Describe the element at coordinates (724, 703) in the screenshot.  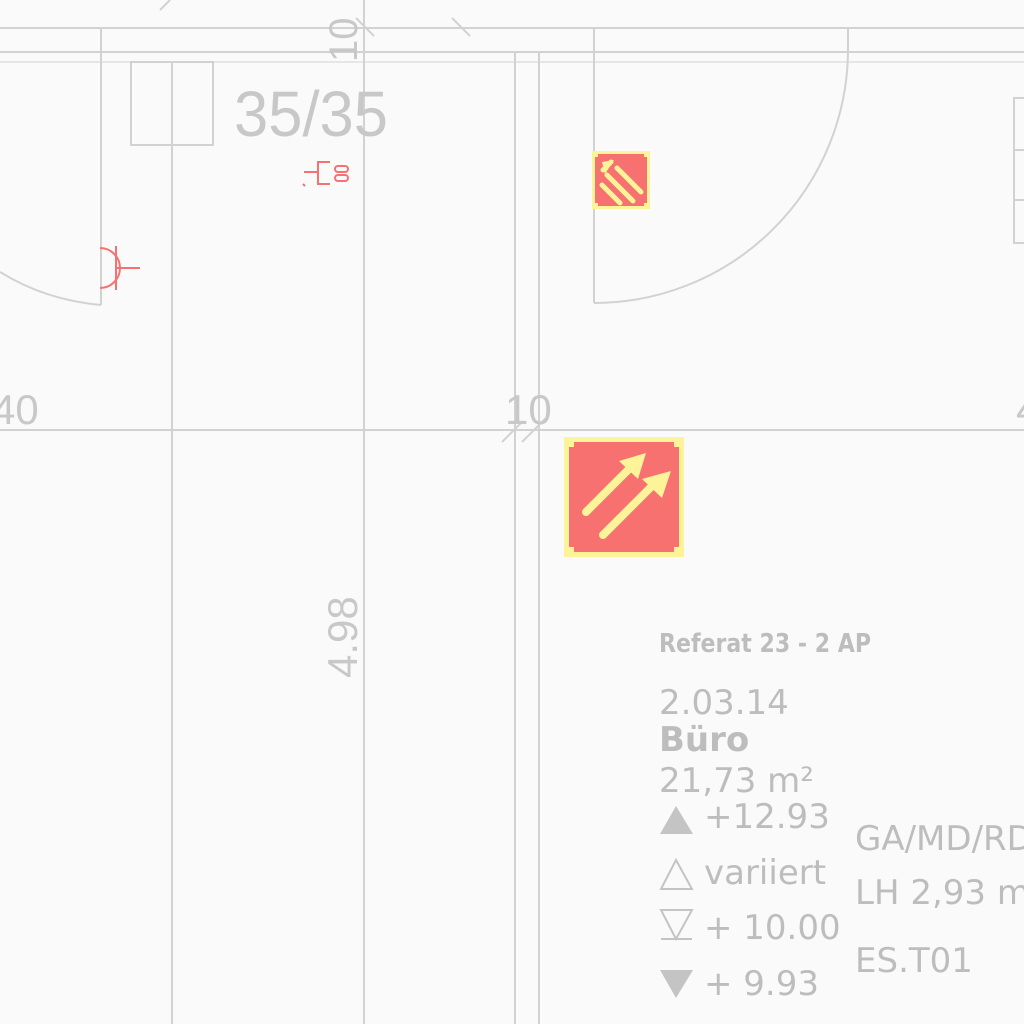
I see `room-number: 2.03.14` at that location.